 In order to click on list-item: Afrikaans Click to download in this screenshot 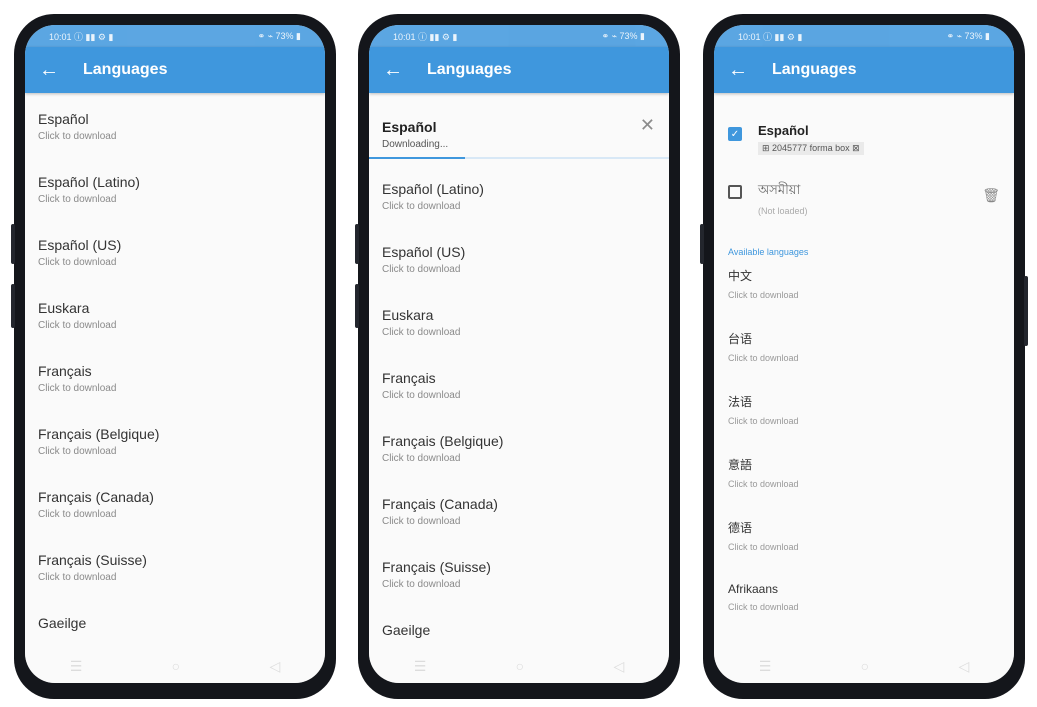, I will do `click(864, 605)`.